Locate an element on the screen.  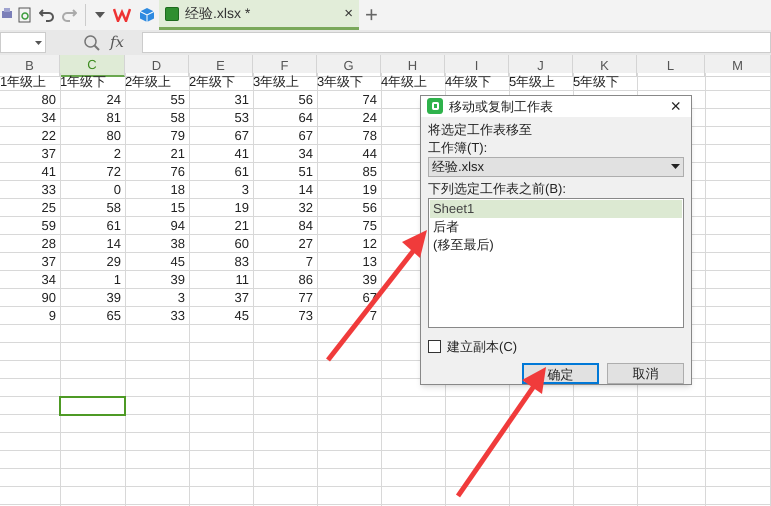
formula-input is located at coordinates (456, 42).